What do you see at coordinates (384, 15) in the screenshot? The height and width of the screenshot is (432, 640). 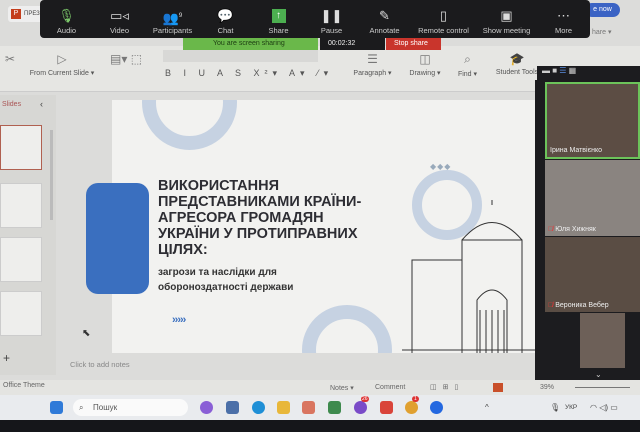 I see `pencil-icon: ✎` at bounding box center [384, 15].